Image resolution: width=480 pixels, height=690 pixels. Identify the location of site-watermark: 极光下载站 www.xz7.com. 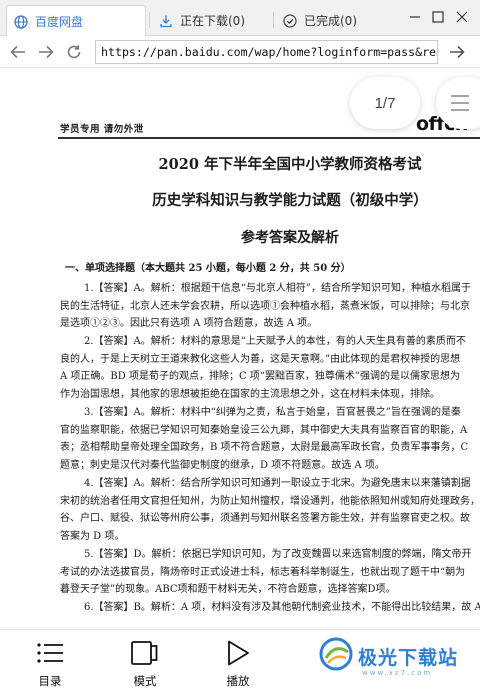
(398, 656).